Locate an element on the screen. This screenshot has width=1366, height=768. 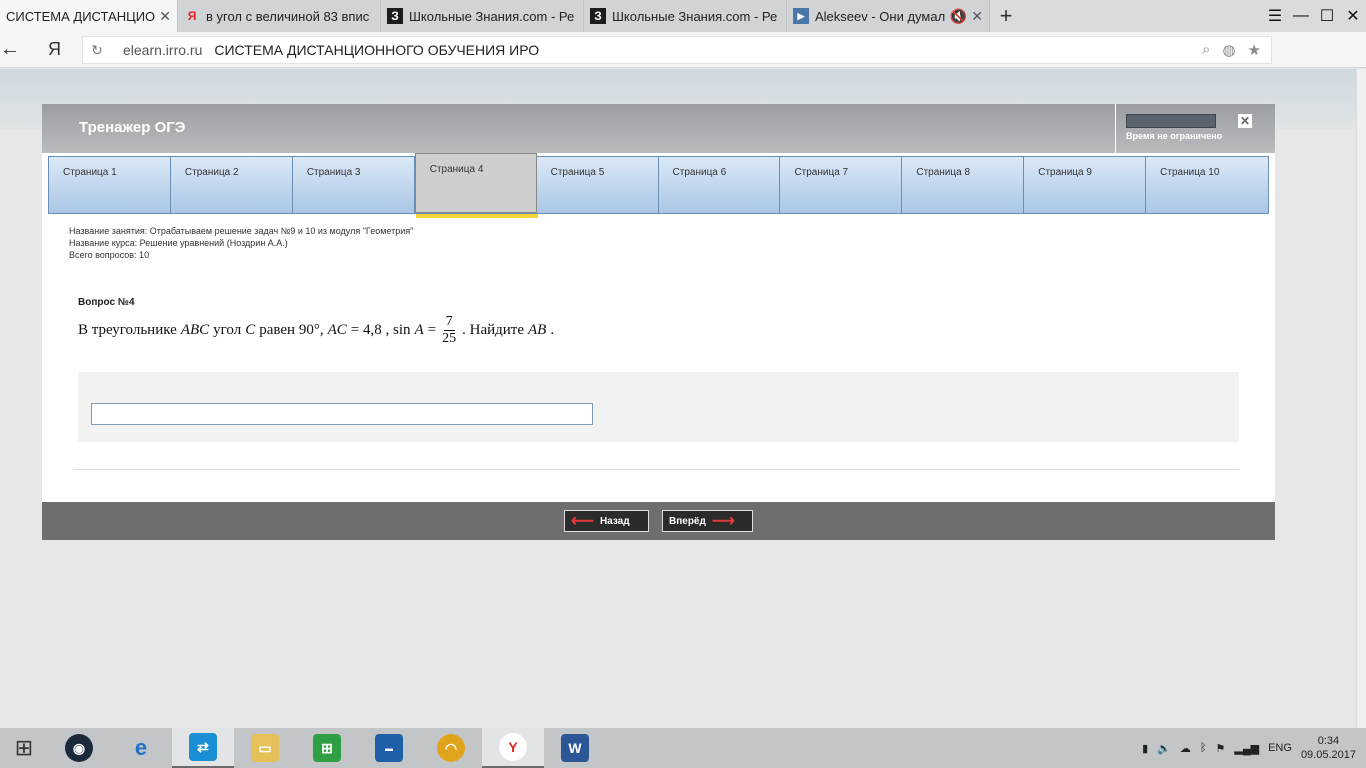
language-indicator: ENG is located at coordinates (1280, 748).